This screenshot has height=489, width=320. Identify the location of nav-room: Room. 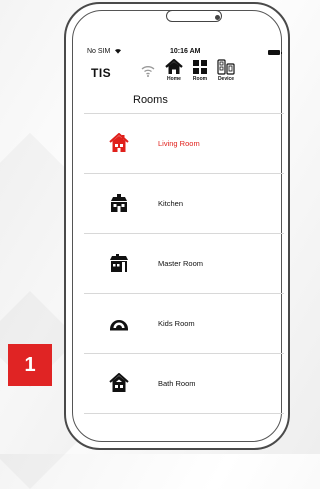
(200, 70).